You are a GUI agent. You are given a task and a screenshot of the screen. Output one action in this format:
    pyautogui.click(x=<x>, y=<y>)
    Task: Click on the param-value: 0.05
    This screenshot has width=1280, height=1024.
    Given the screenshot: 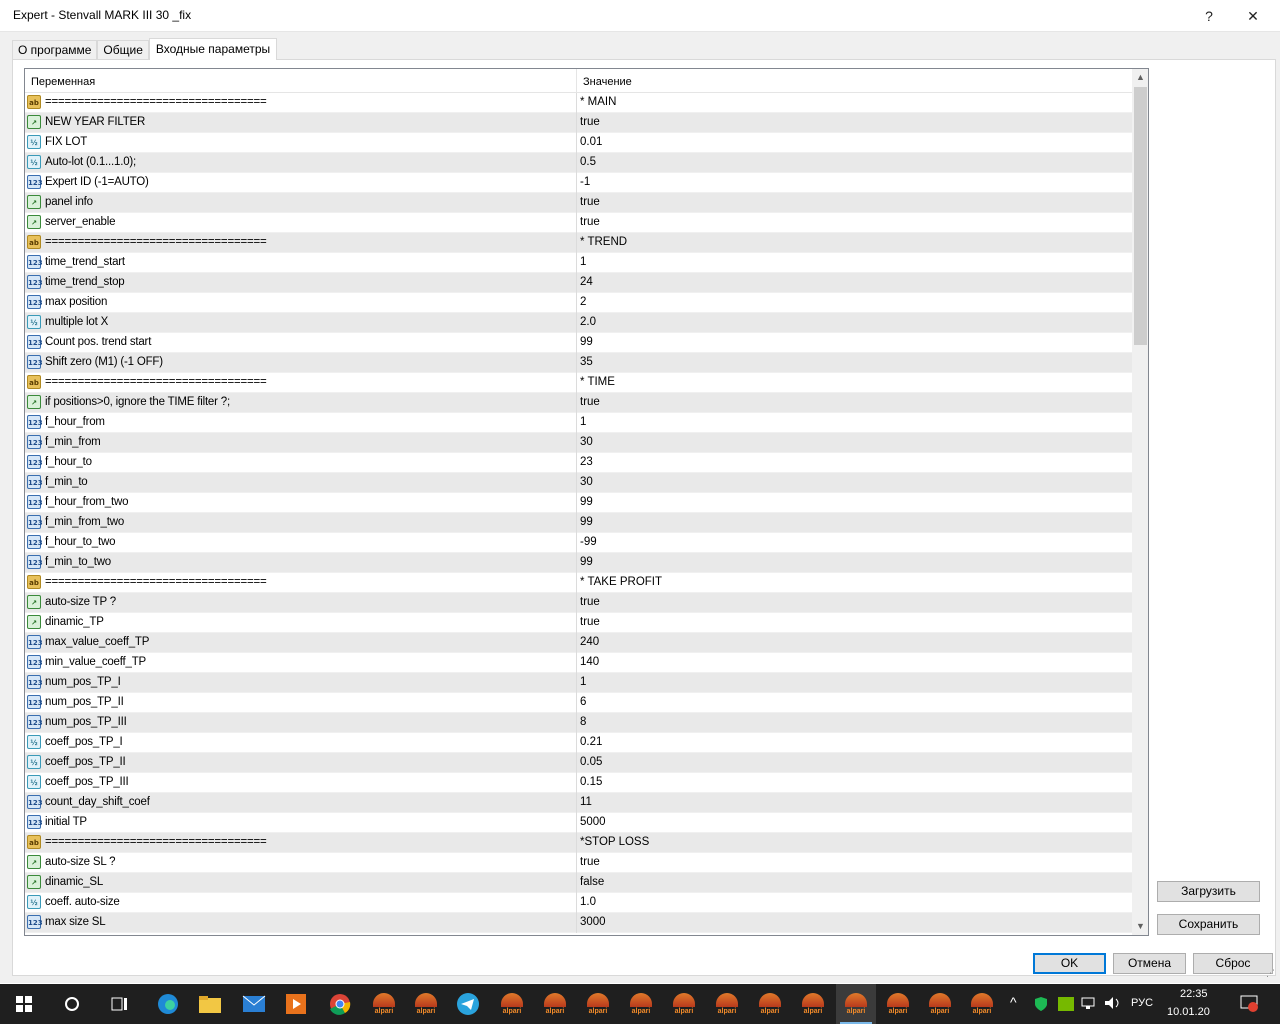 What is the action you would take?
    pyautogui.click(x=591, y=762)
    